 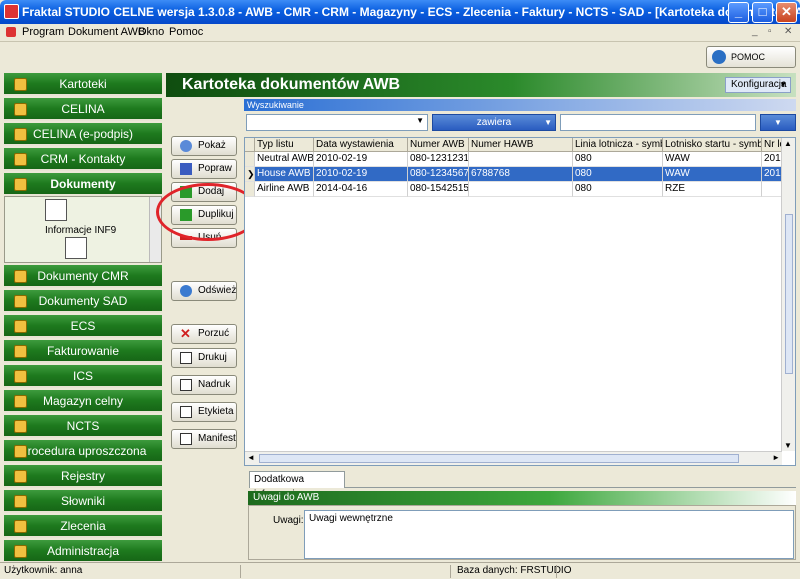 I want to click on maximize-button: □, so click(x=762, y=12).